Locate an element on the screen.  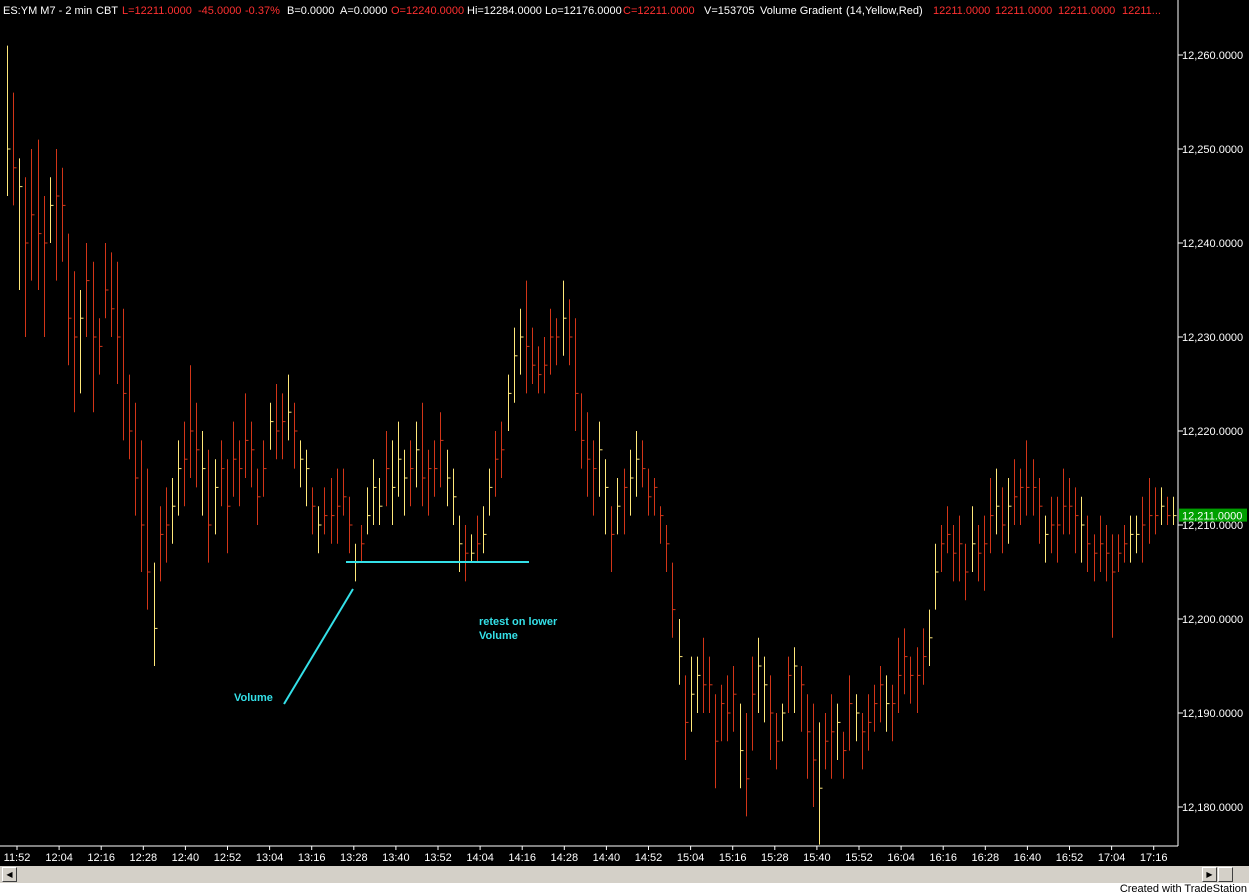
header-low: Lo=12176.0000 is located at coordinates (583, 11).